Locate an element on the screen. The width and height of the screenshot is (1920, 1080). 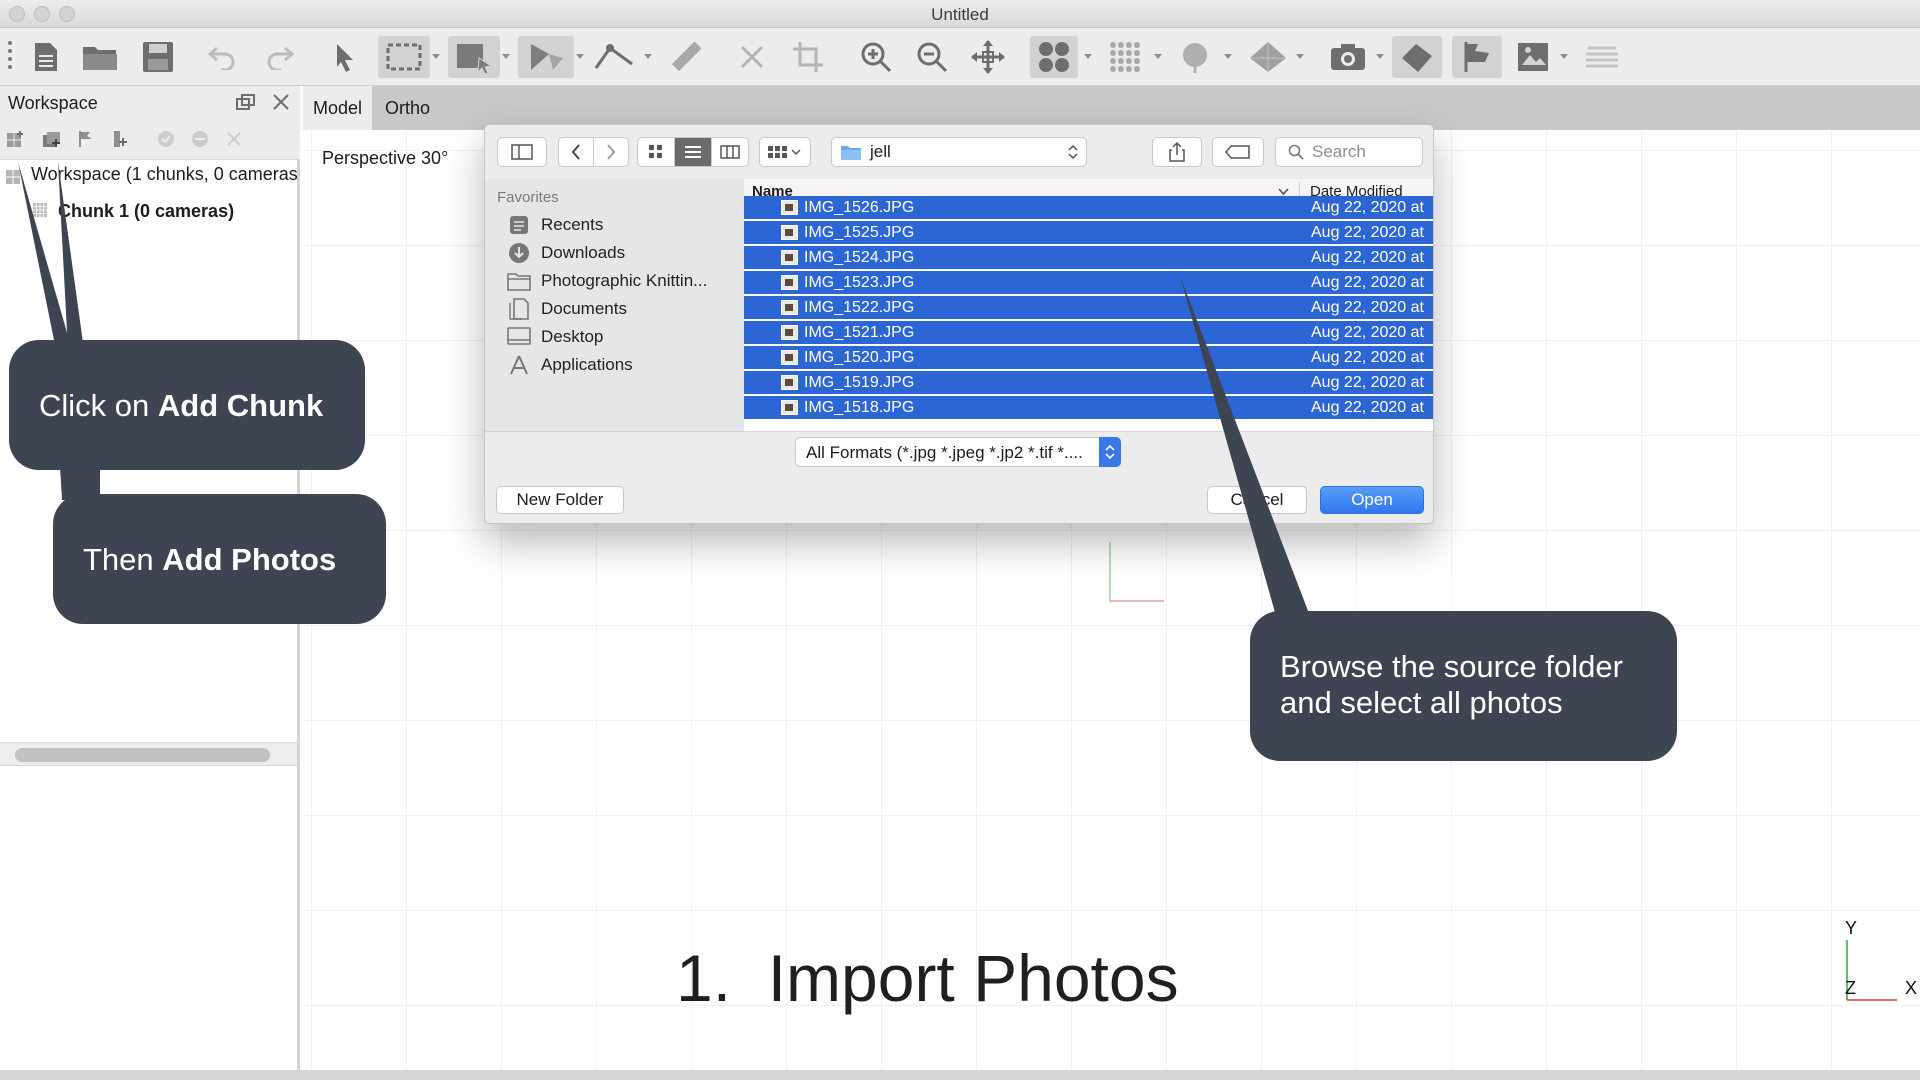
add-photos-callout-text: Then Add Photos is located at coordinates (209, 560).